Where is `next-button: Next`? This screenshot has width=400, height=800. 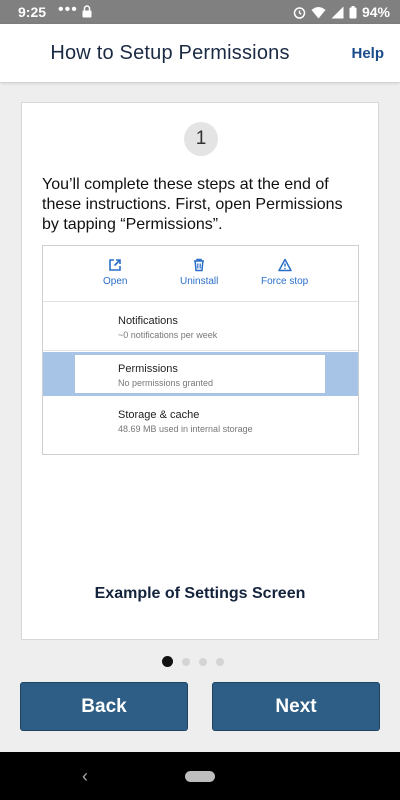
next-button: Next is located at coordinates (296, 706).